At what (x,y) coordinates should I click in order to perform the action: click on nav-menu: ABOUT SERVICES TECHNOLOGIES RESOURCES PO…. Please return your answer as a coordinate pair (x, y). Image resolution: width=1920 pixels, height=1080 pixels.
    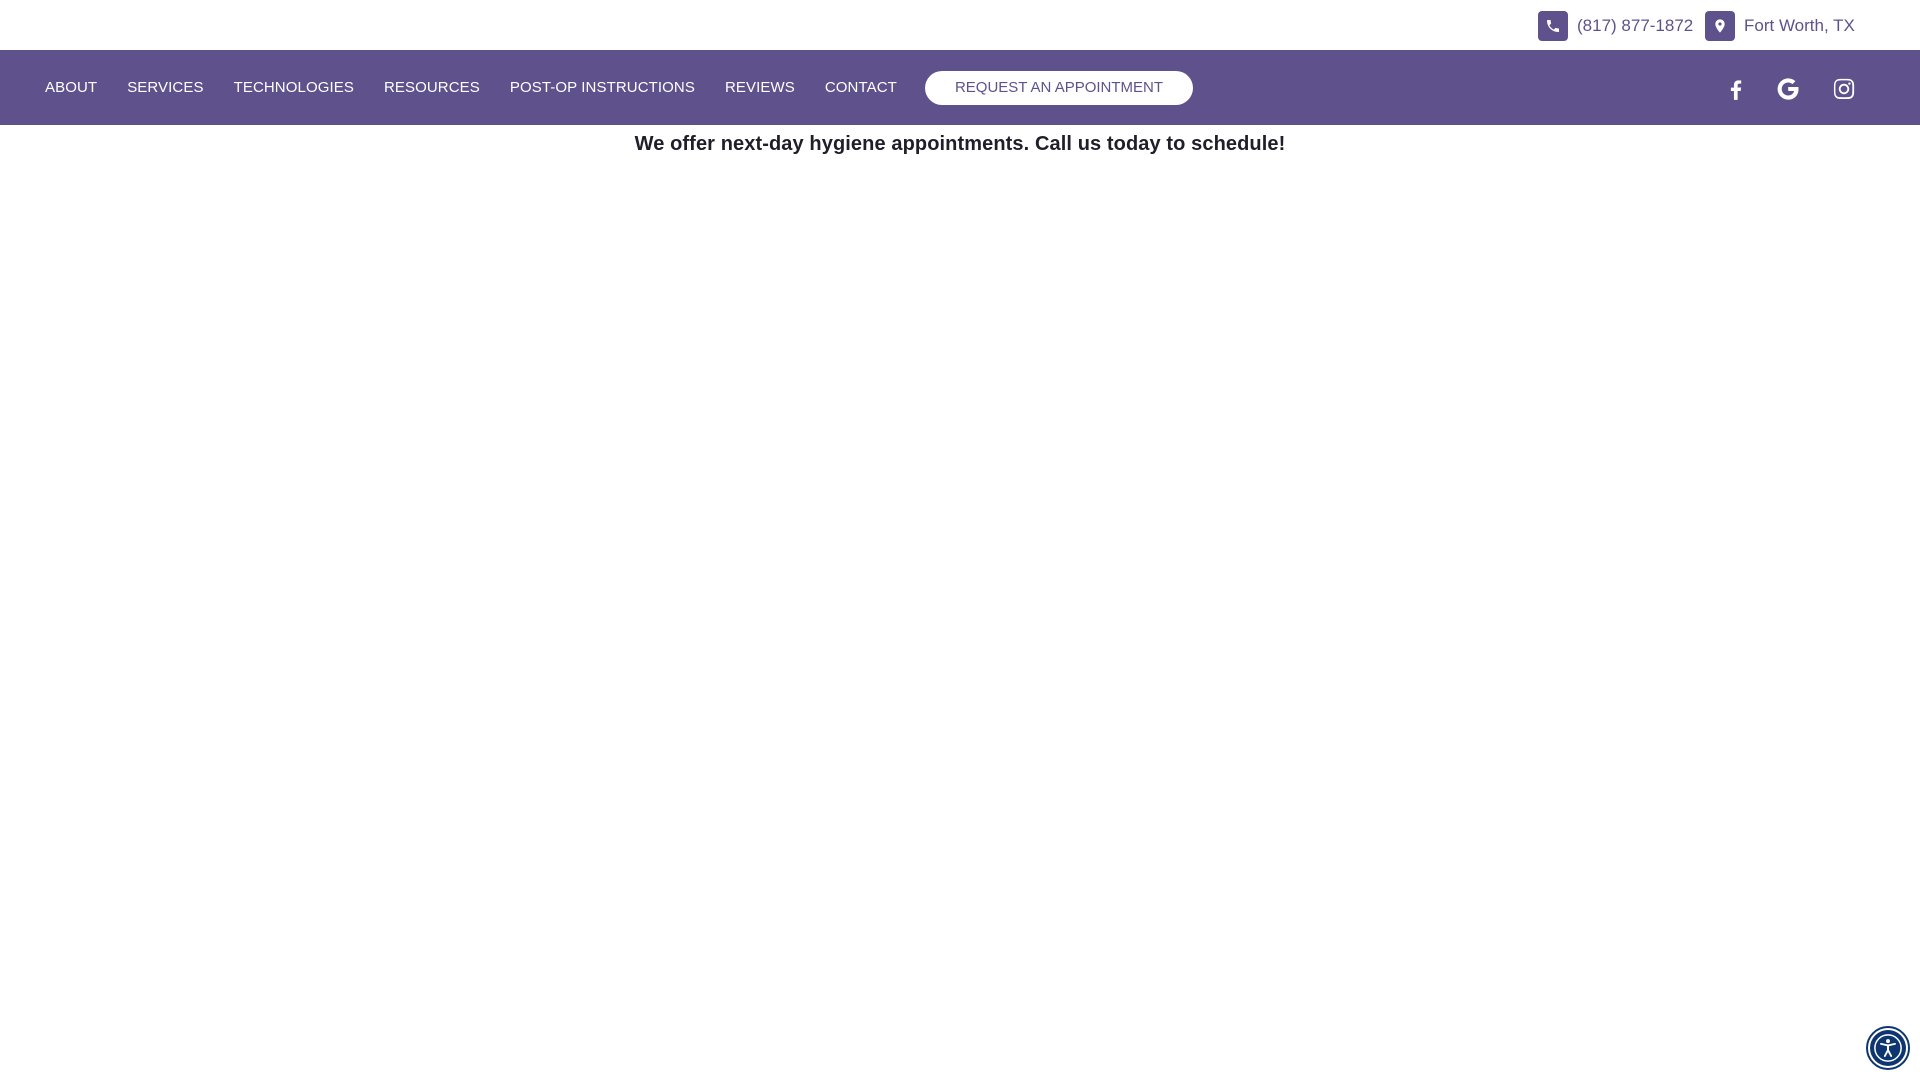
    Looking at the image, I should click on (612, 87).